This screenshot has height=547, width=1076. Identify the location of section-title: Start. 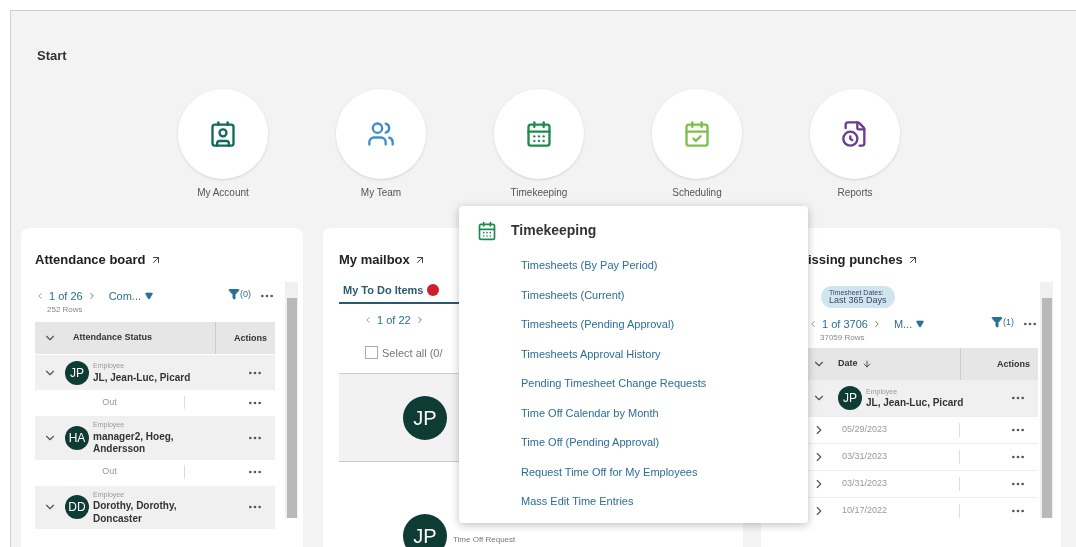
(52, 55).